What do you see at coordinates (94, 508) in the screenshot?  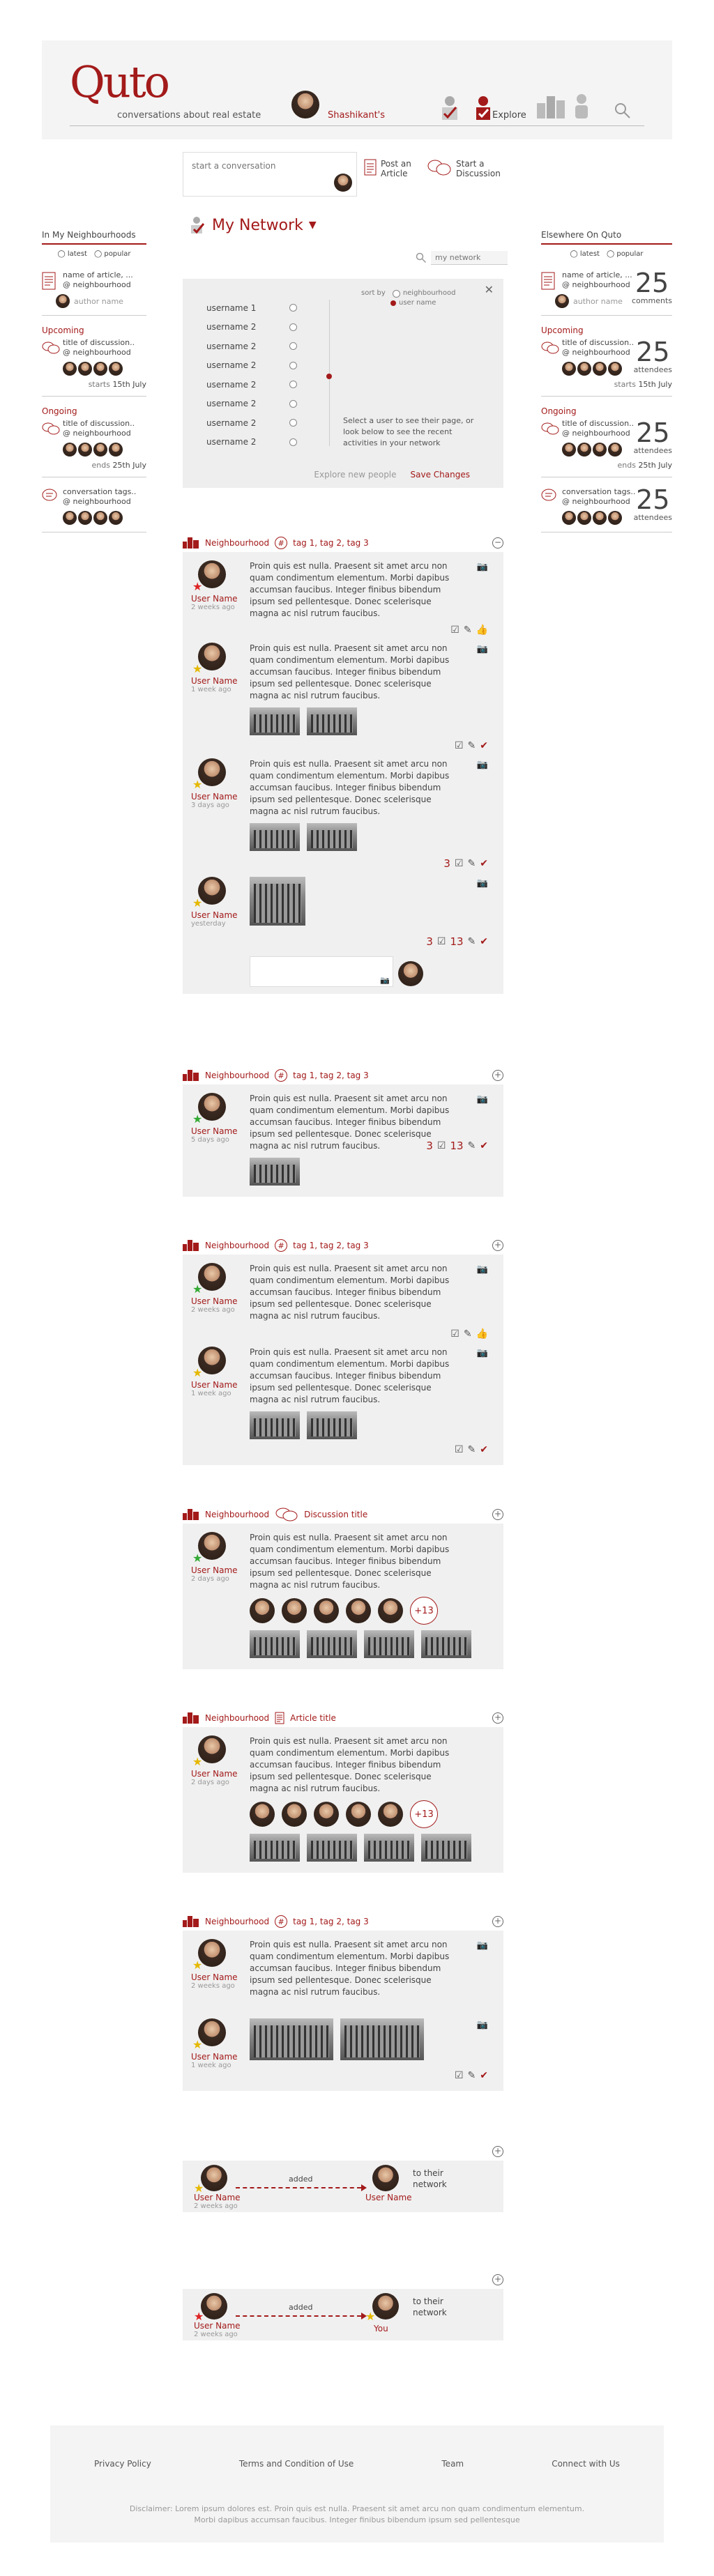 I see `left-conversation-item: conversation tags.. @ neighbourhood` at bounding box center [94, 508].